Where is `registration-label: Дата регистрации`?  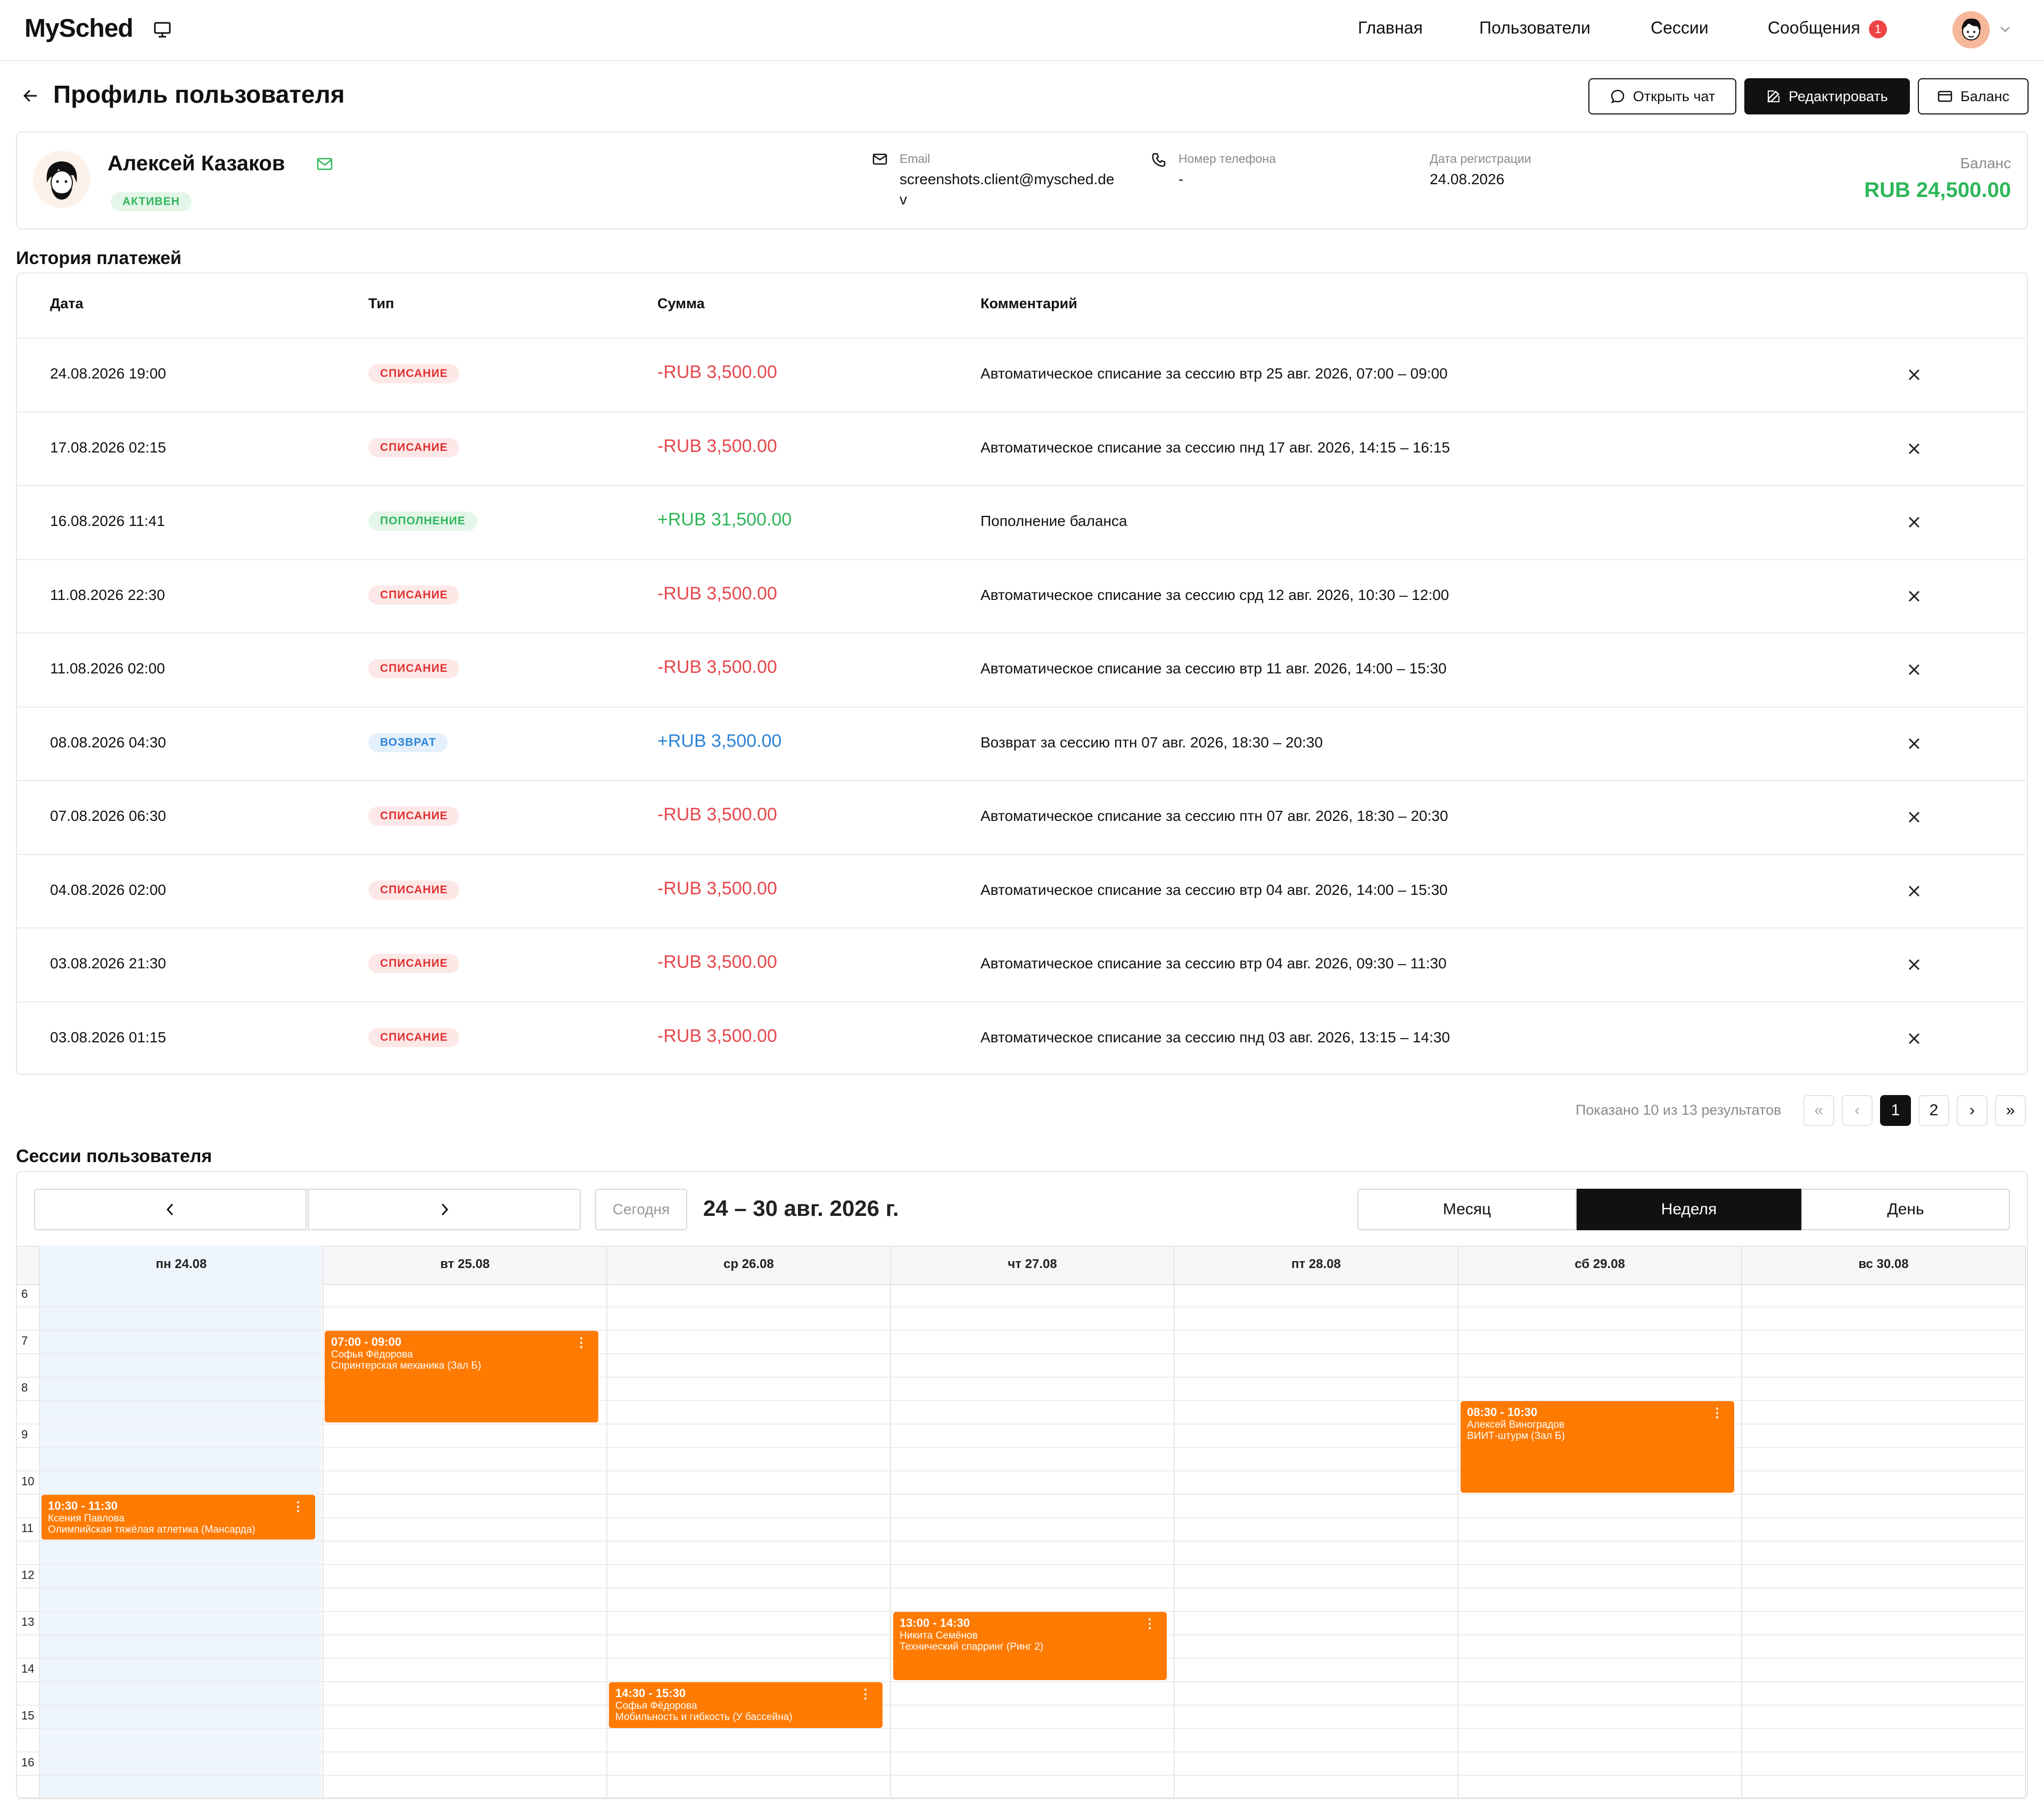 registration-label: Дата регистрации is located at coordinates (1480, 159).